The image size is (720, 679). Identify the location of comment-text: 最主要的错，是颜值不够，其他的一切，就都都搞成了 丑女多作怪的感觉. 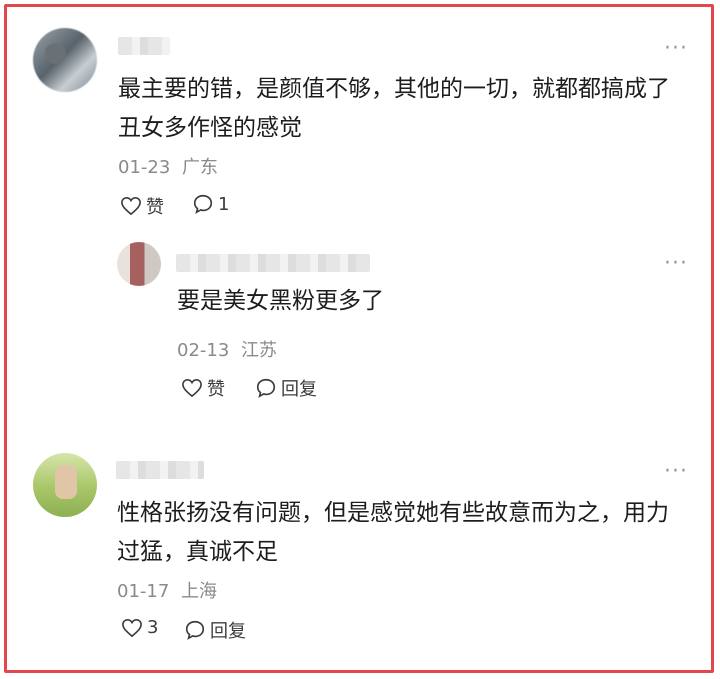
(394, 108).